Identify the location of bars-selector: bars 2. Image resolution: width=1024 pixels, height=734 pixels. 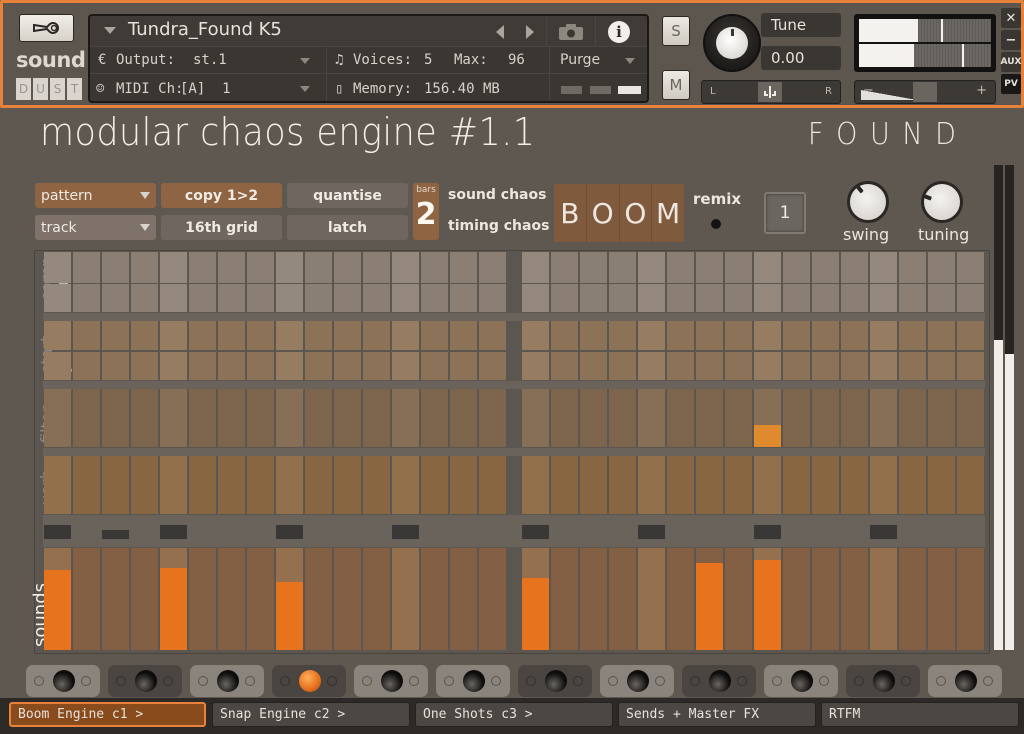
(426, 211).